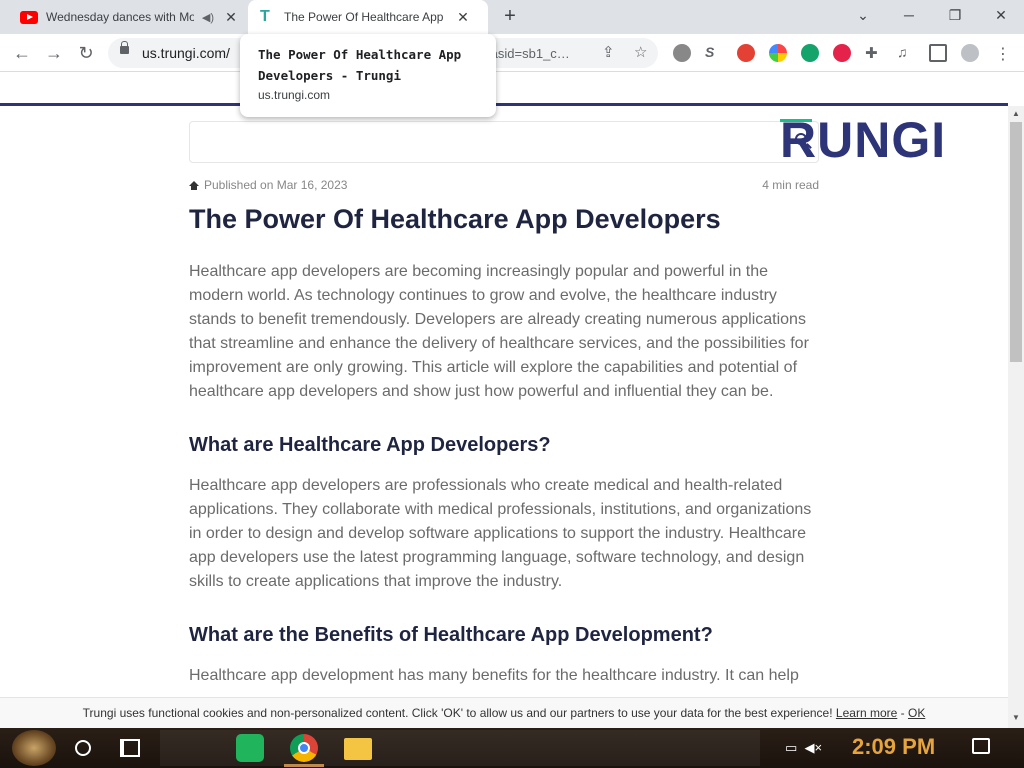 The width and height of the screenshot is (1024, 768). I want to click on scrollbar-thumb, so click(1016, 242).